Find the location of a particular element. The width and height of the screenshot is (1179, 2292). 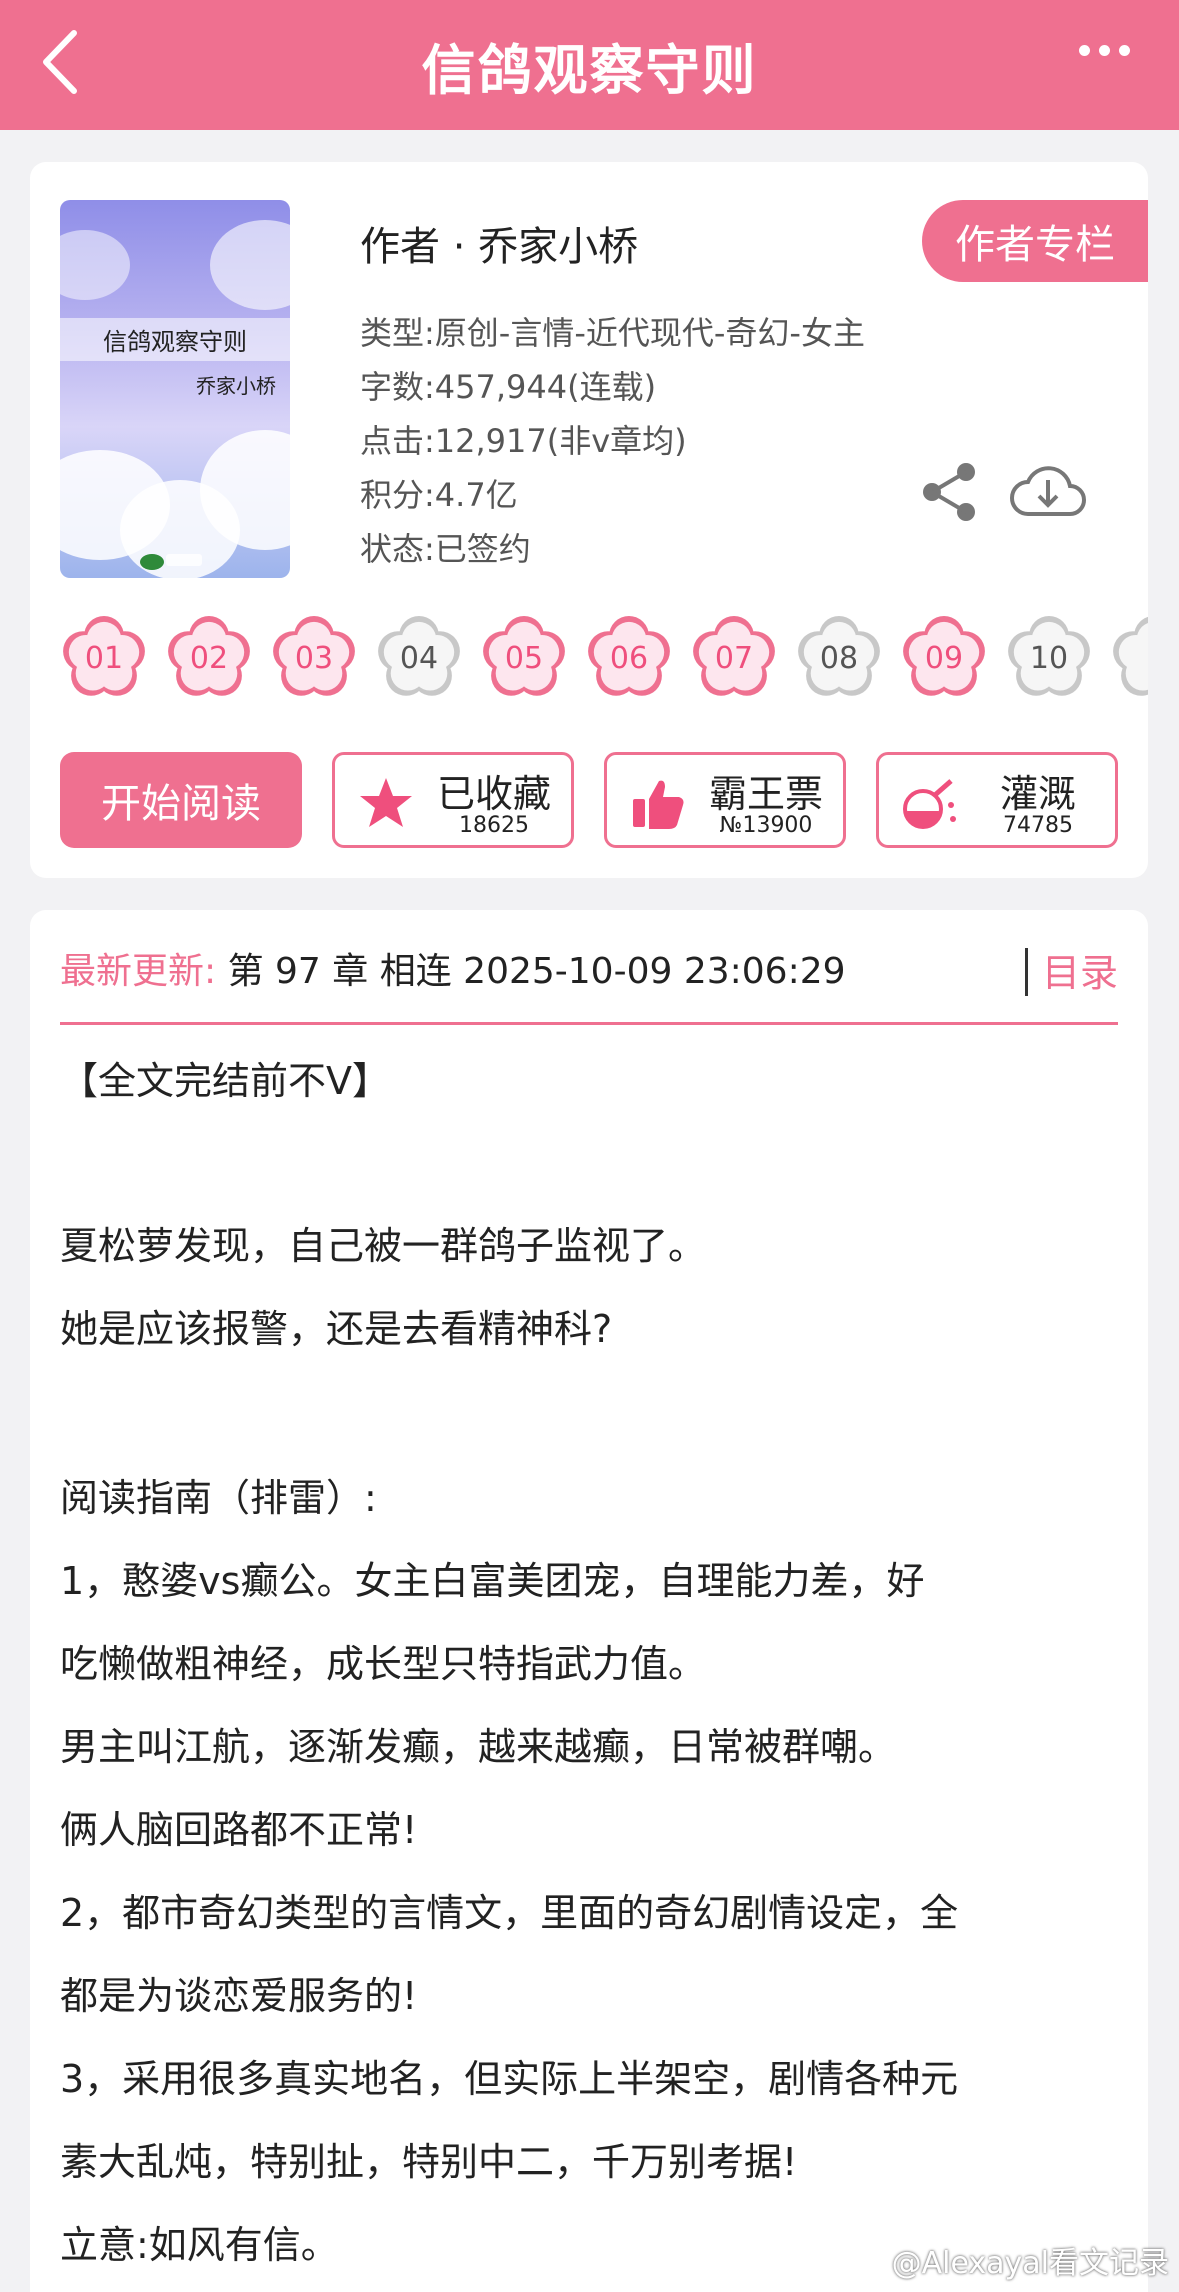

cloud-download-icon is located at coordinates (1048, 490).